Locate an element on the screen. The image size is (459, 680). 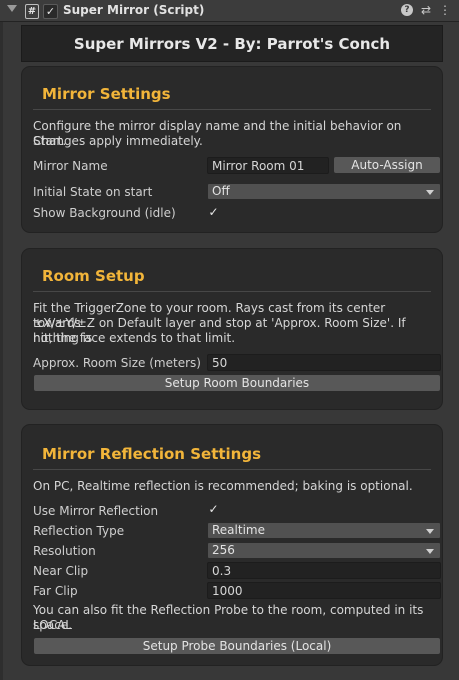
room-size-label: Approx. Room Size (meters) is located at coordinates (117, 363).